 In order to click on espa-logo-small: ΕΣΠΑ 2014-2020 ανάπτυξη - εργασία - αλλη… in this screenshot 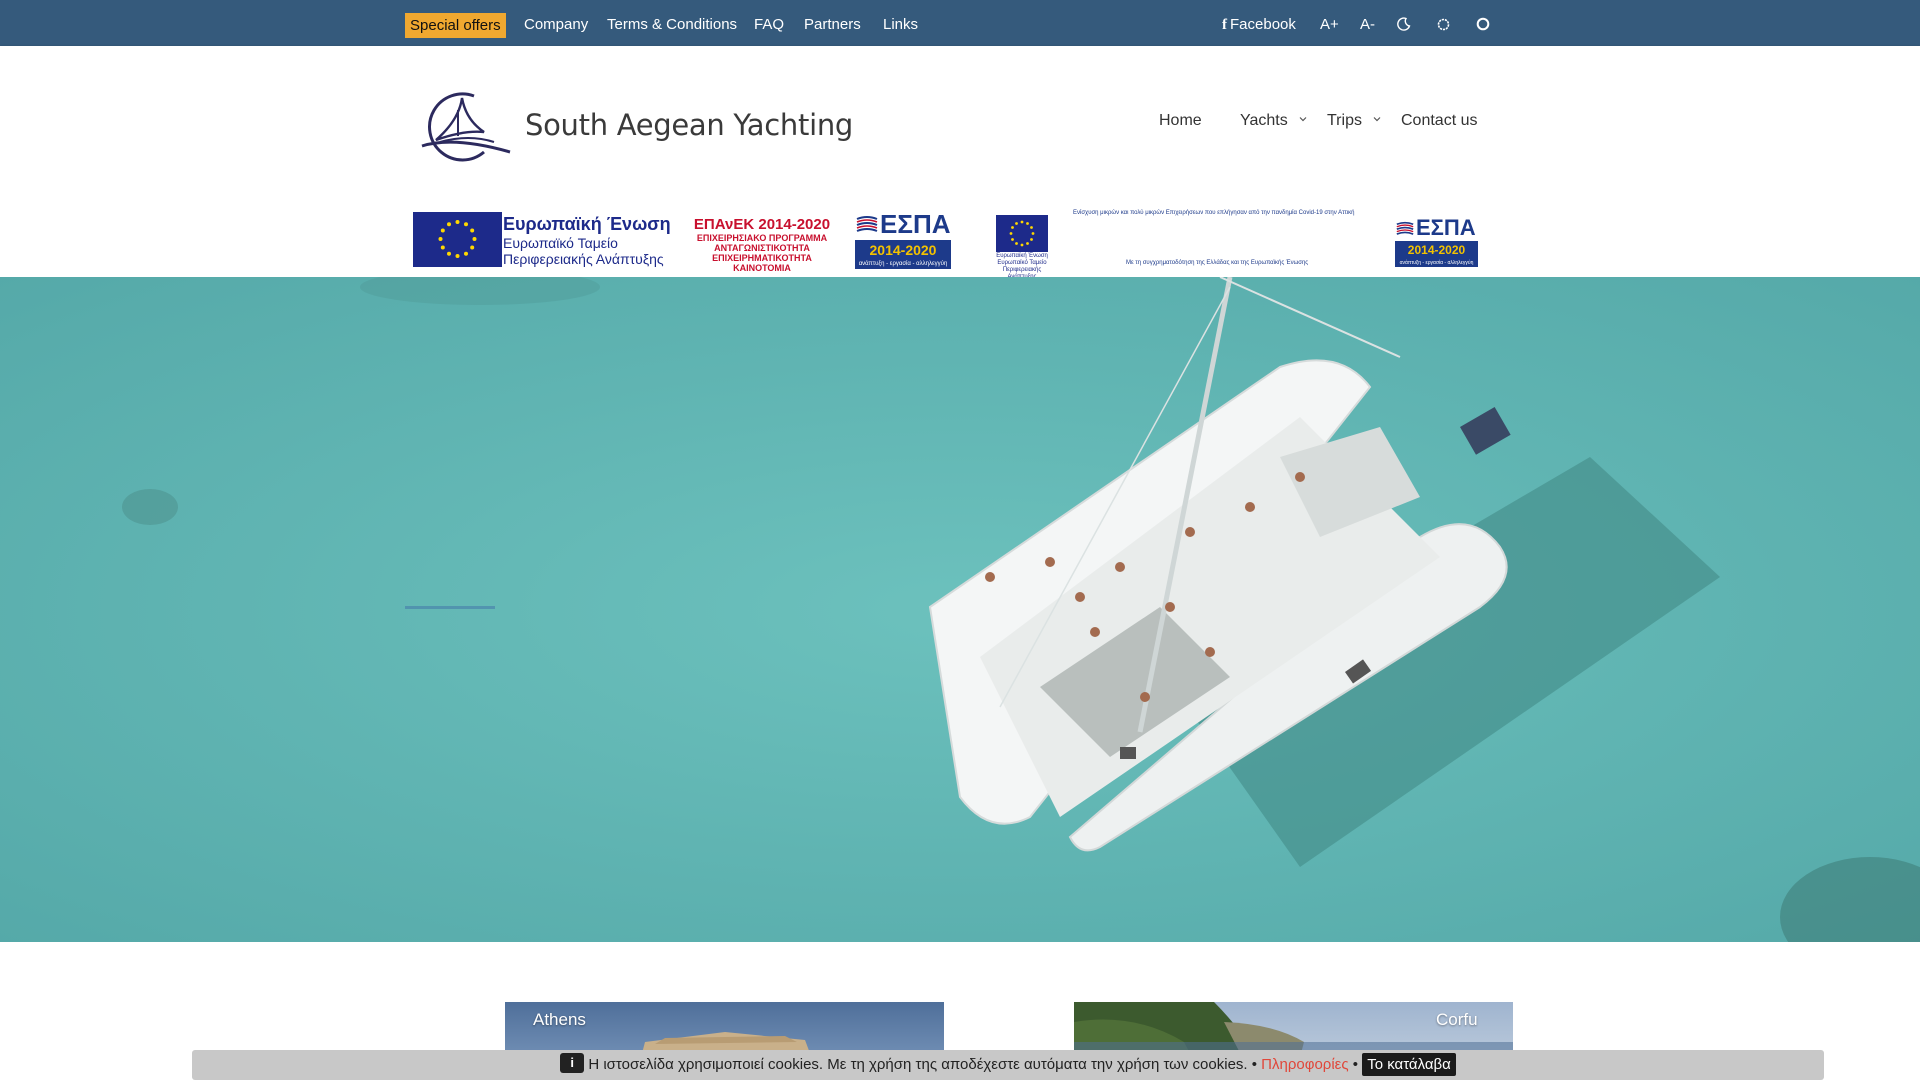, I will do `click(1436, 242)`.